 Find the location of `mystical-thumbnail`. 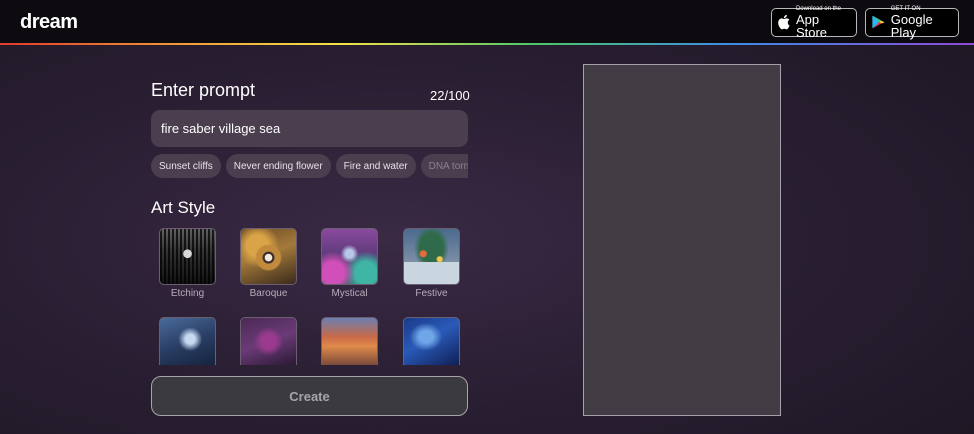

mystical-thumbnail is located at coordinates (349, 256).